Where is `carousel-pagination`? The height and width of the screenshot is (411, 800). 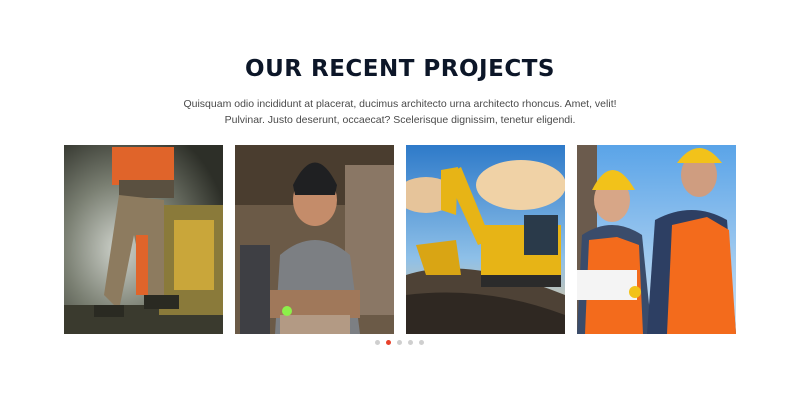 carousel-pagination is located at coordinates (399, 343).